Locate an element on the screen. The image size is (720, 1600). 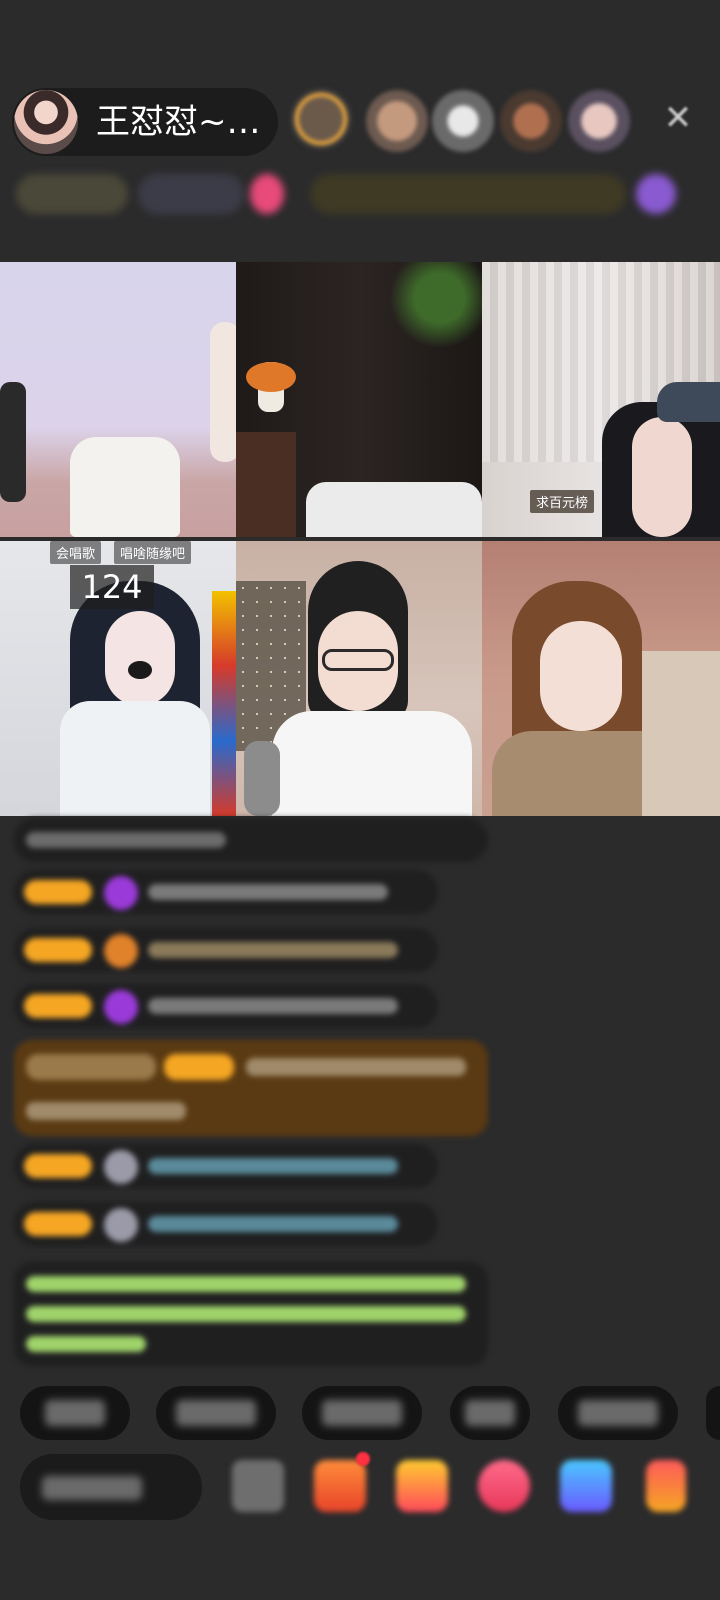
host-avatar is located at coordinates (46, 122).